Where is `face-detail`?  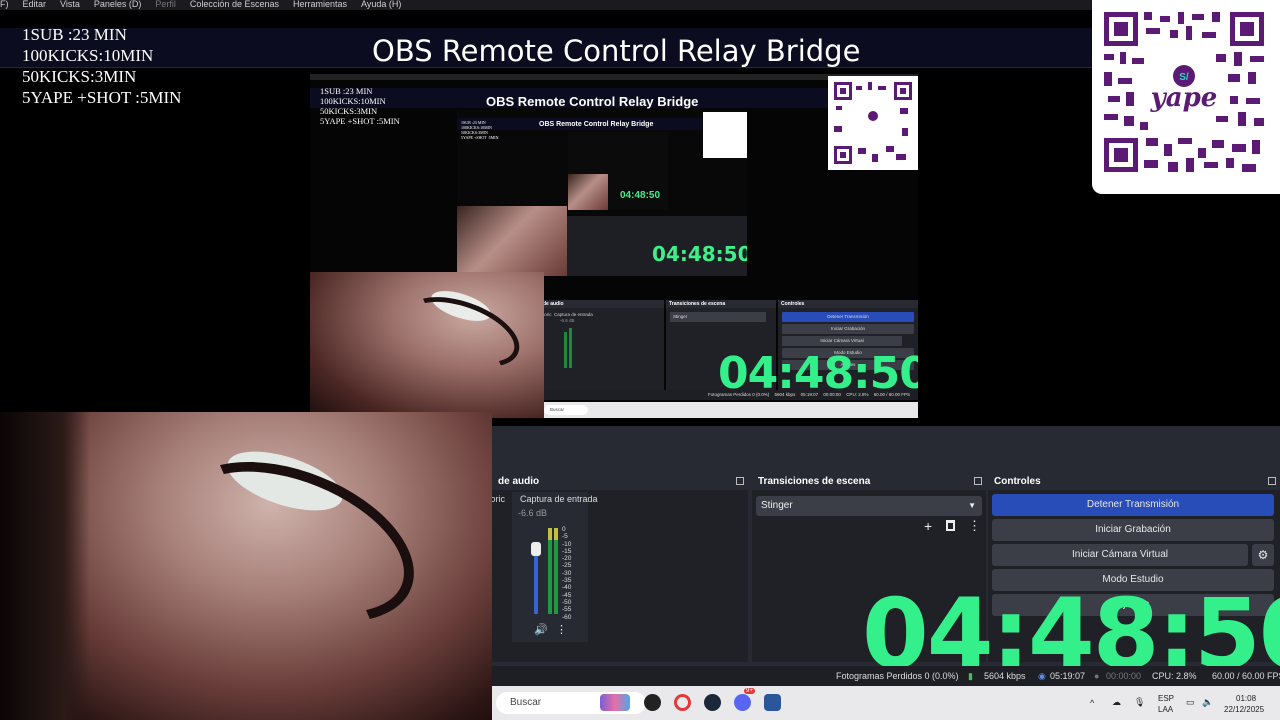
face-detail is located at coordinates (45, 566).